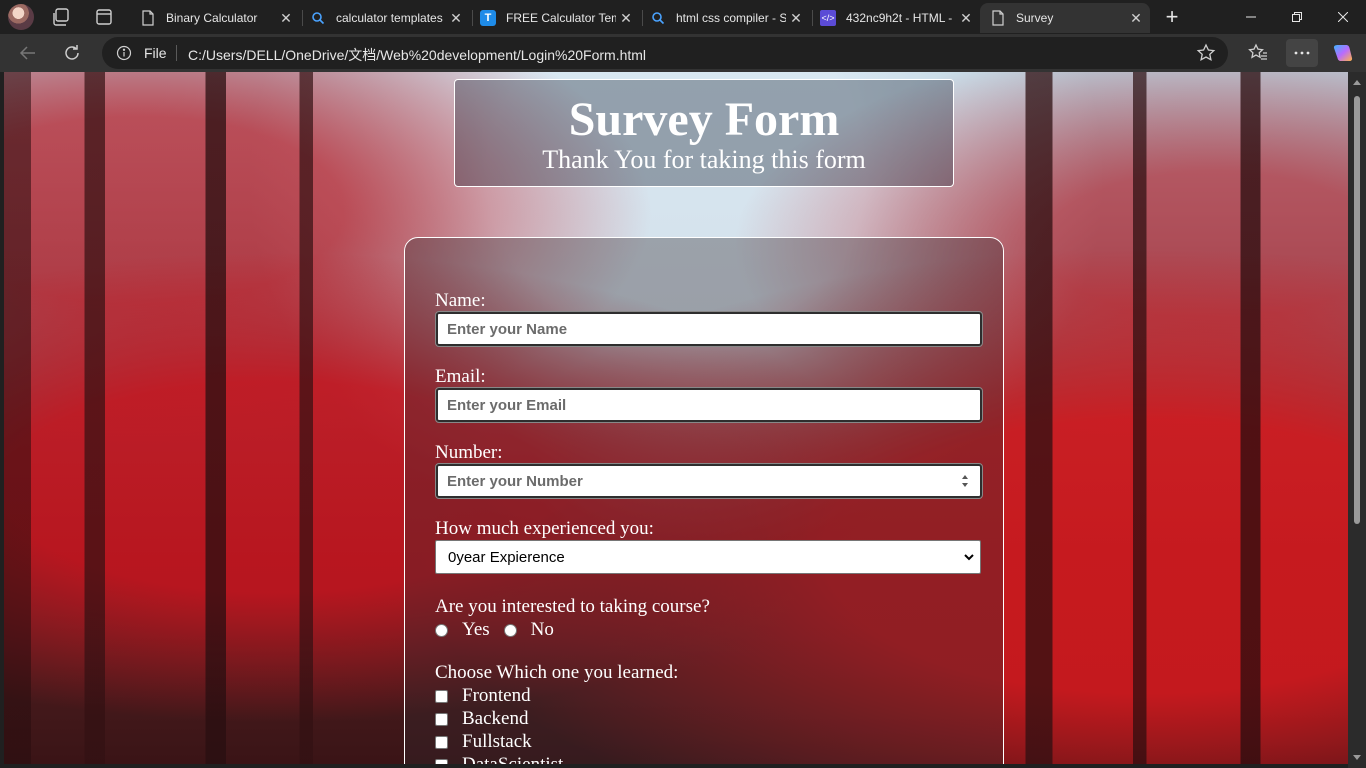  Describe the element at coordinates (557, 672) in the screenshot. I see `learned-question: Choose Which one you learned:` at that location.